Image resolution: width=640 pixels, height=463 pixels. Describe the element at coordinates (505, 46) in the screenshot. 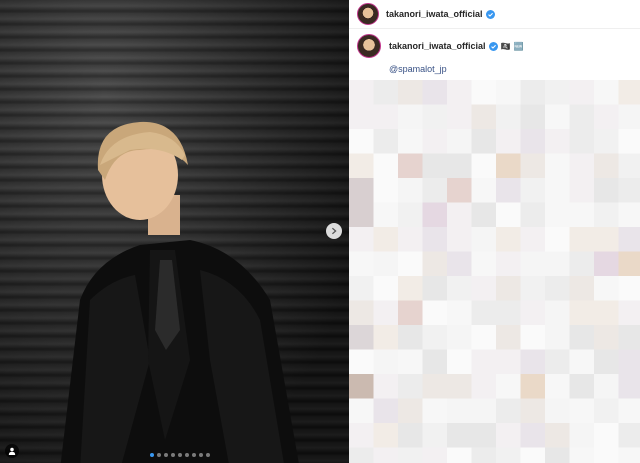

I see `pirate-flag-emoji: 🏴‍☠️` at that location.